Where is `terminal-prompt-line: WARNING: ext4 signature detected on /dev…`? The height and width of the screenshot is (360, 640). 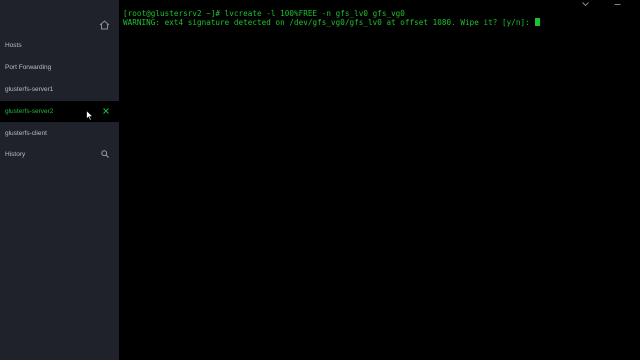 terminal-prompt-line: WARNING: ext4 signature detected on /dev… is located at coordinates (332, 22).